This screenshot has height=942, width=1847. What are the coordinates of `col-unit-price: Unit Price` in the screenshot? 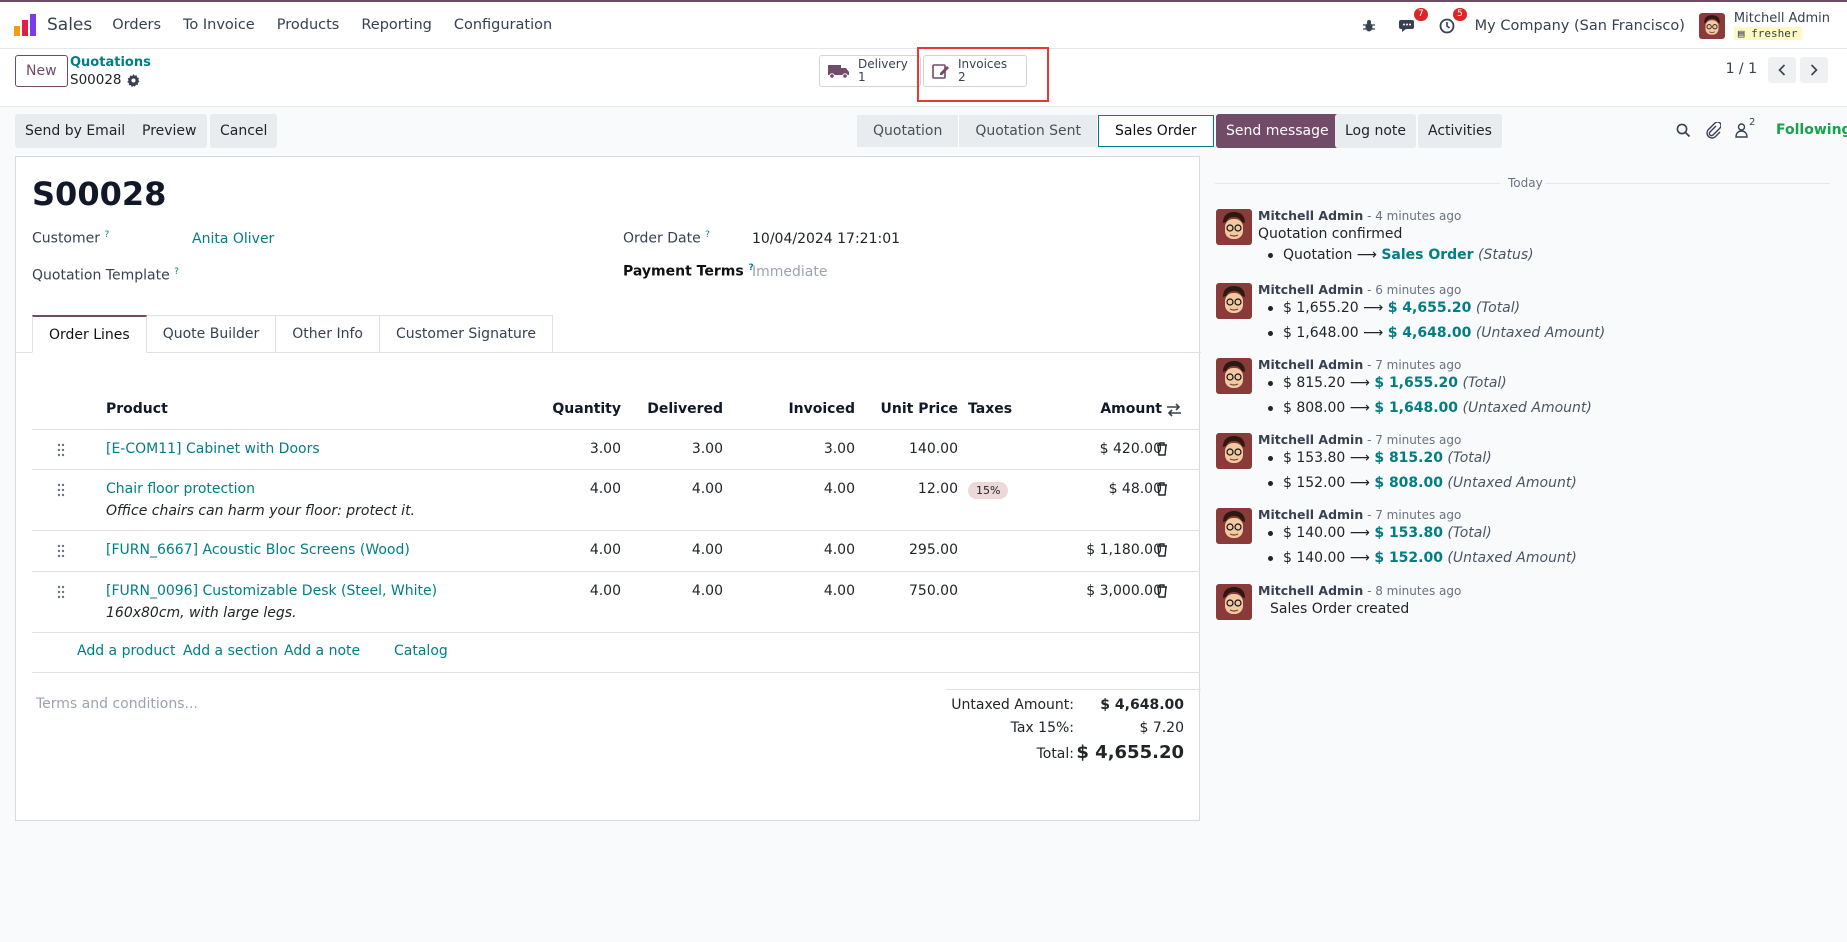 It's located at (912, 409).